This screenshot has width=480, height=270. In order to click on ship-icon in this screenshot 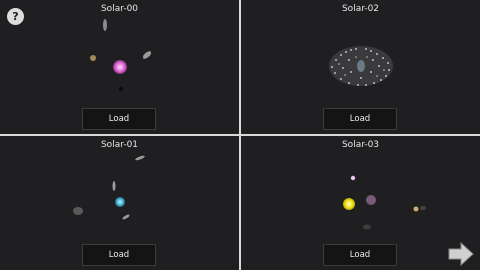, I will do `click(361, 66)`.